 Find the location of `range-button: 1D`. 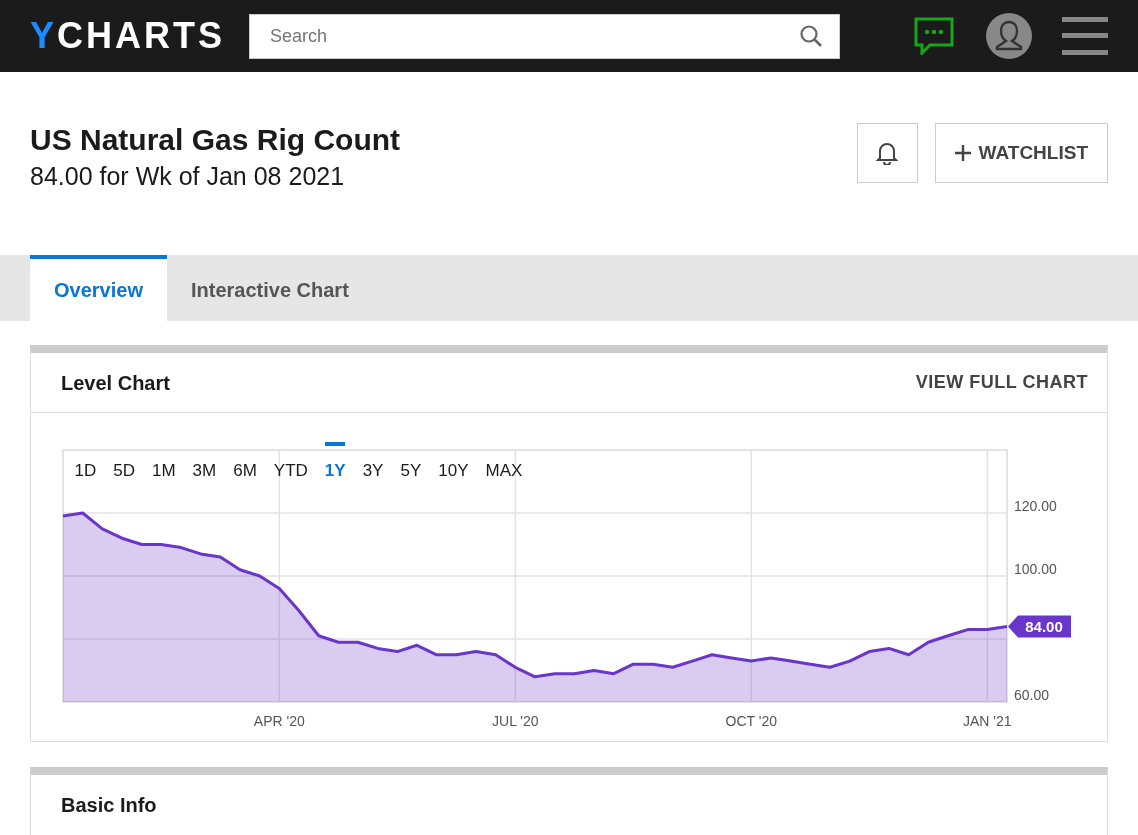

range-button: 1D is located at coordinates (85, 464).